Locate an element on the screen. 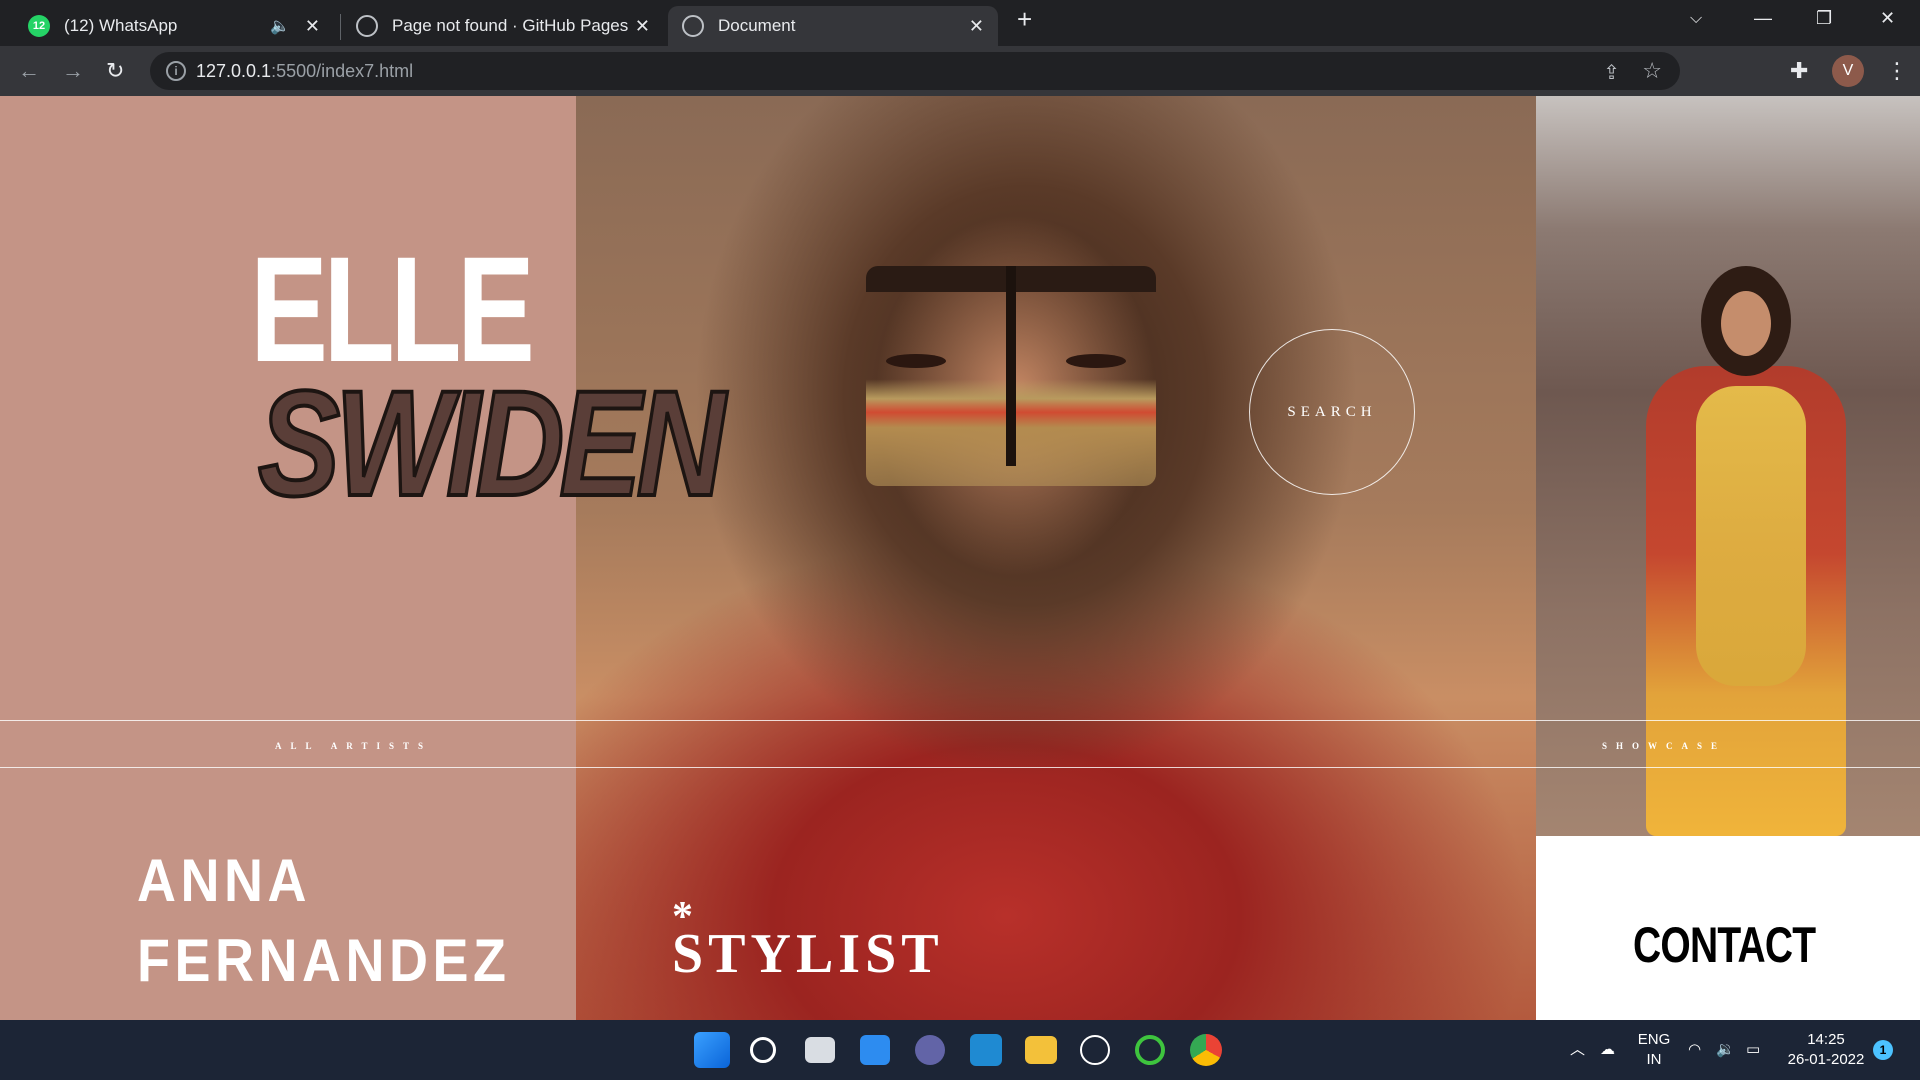 The image size is (1920, 1080). search-taskbar-icon is located at coordinates (763, 1050).